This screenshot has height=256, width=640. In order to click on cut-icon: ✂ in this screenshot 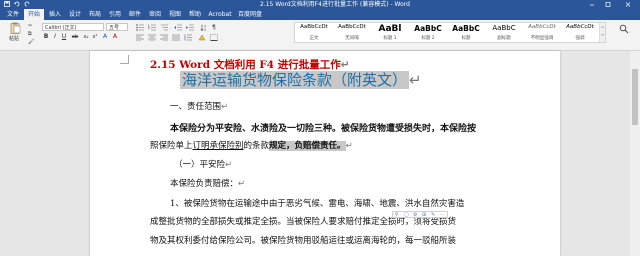, I will do `click(30, 26)`.